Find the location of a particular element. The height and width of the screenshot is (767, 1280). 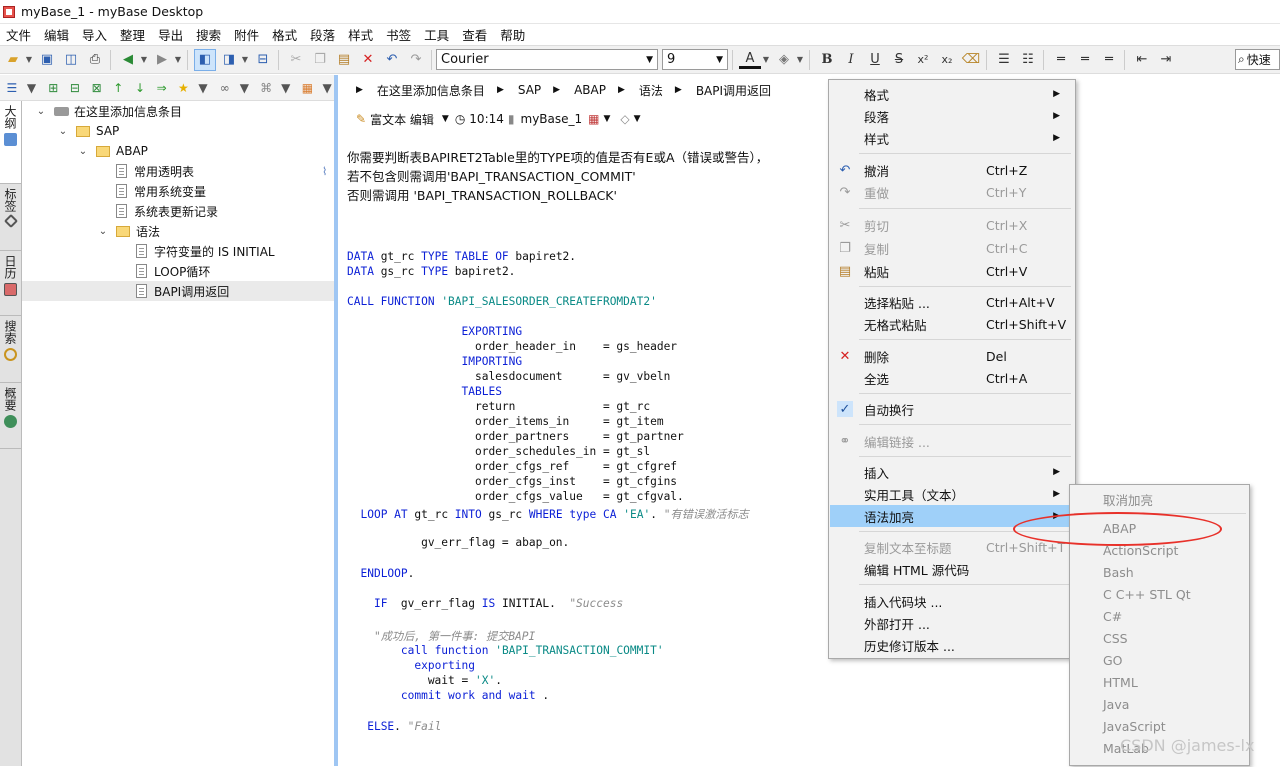

forward-dropdown-icon: ▼ is located at coordinates (178, 60).